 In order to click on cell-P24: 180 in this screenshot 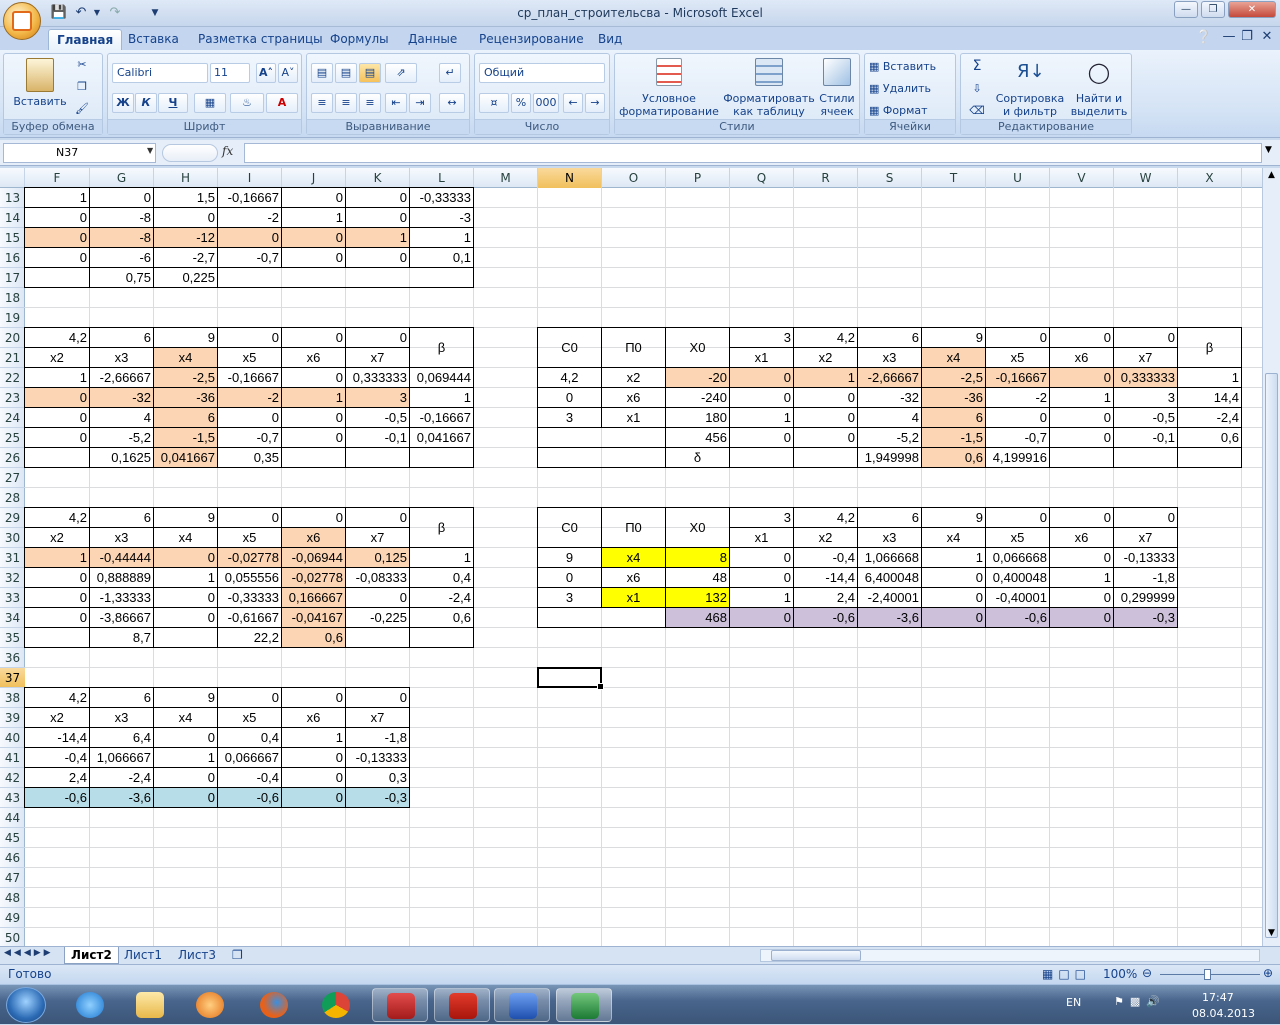, I will do `click(697, 417)`.